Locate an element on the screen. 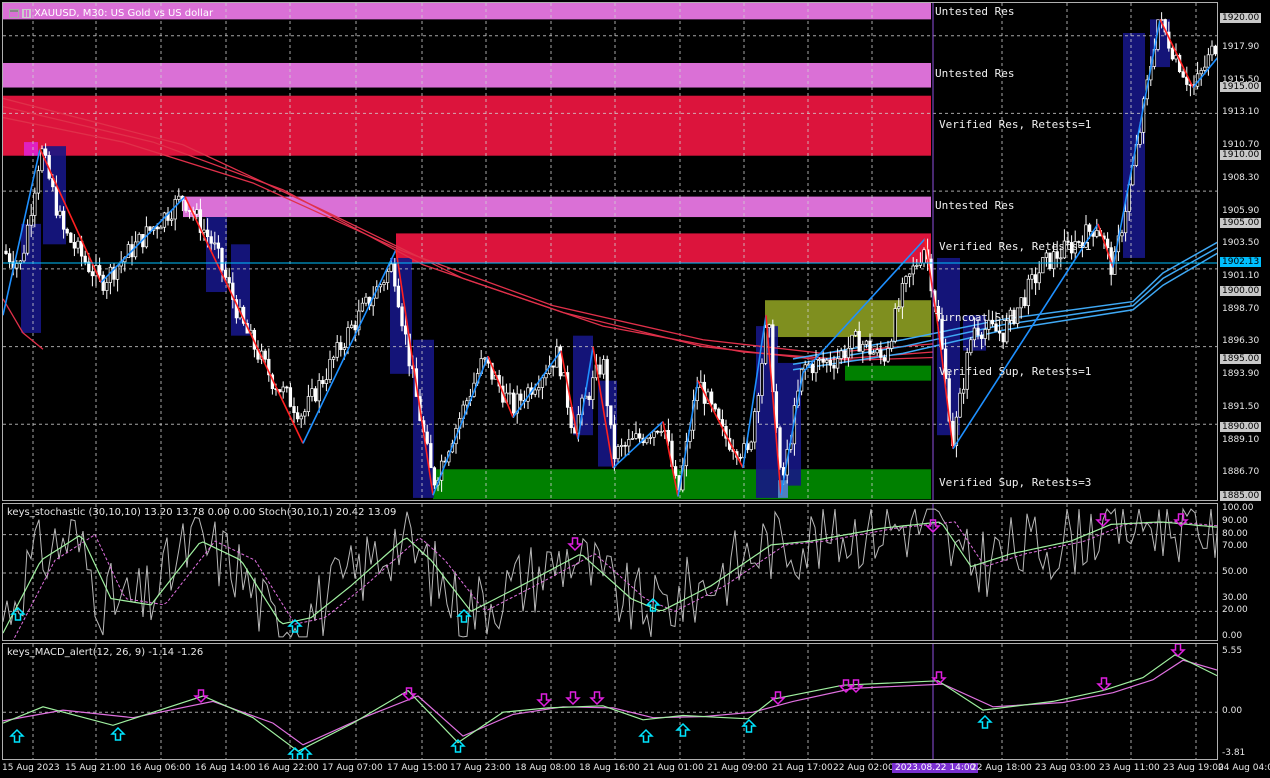  macd-panel: keys_MACD_alert(12, 26, 9) -1.14 -1.26 is located at coordinates (610, 701).